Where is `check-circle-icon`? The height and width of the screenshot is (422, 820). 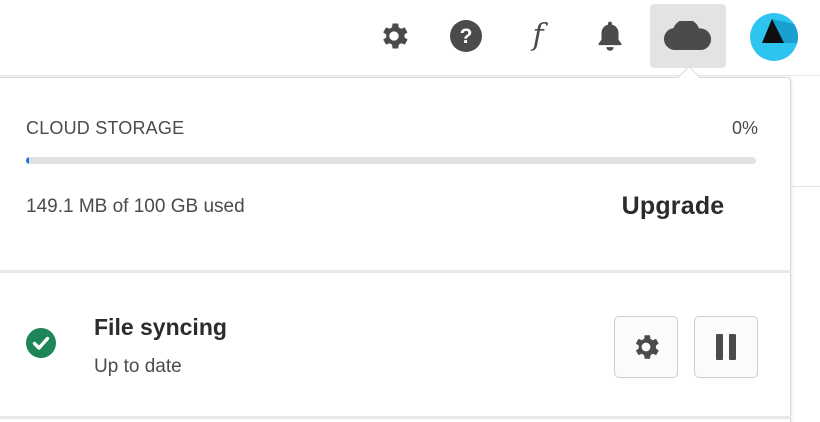 check-circle-icon is located at coordinates (41, 343).